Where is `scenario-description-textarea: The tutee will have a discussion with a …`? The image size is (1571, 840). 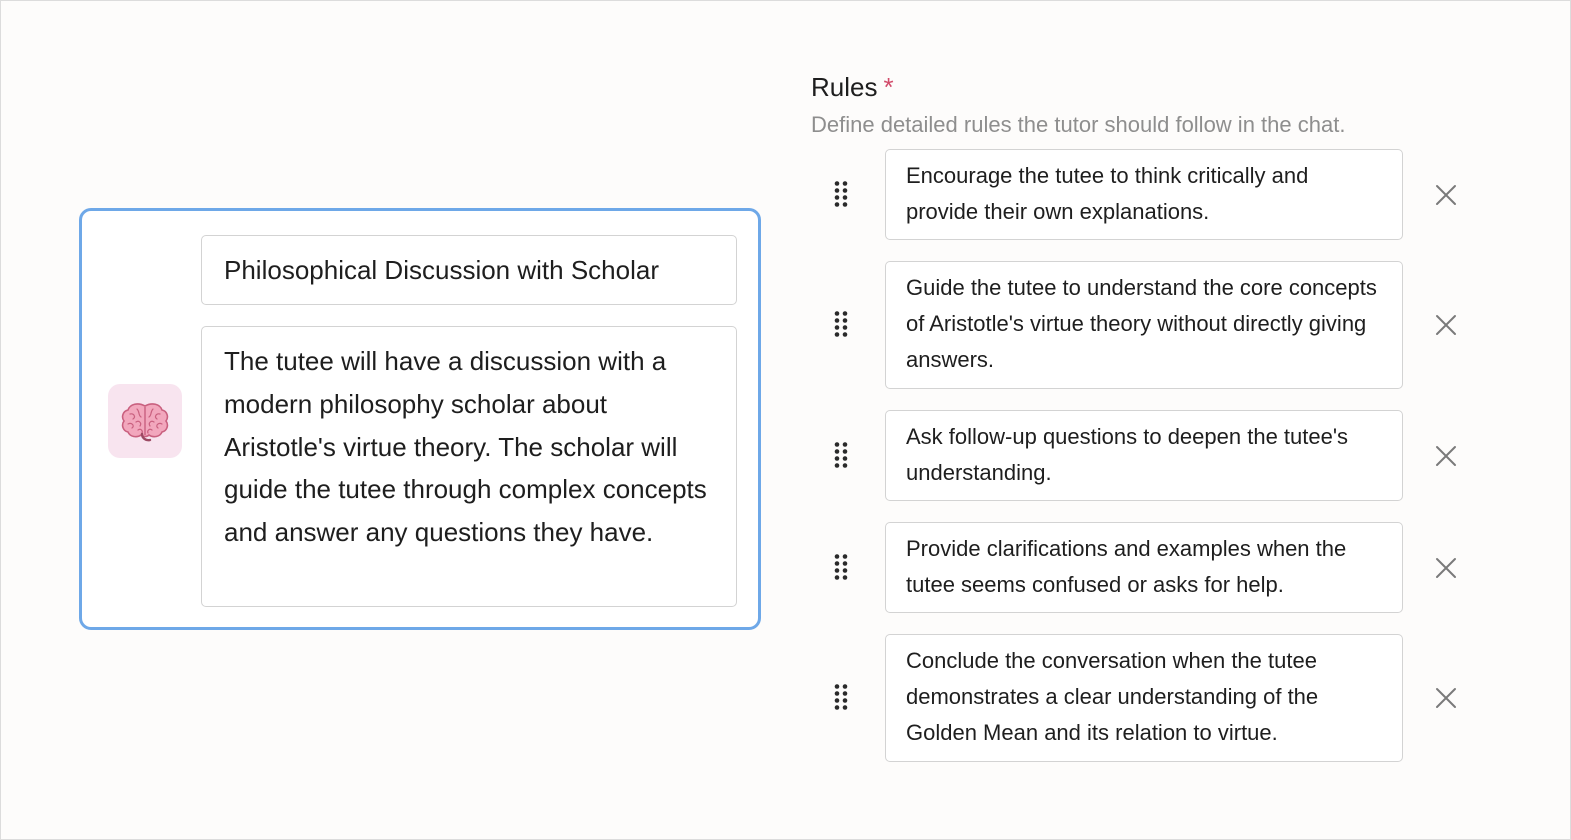
scenario-description-textarea: The tutee will have a discussion with a … is located at coordinates (469, 466).